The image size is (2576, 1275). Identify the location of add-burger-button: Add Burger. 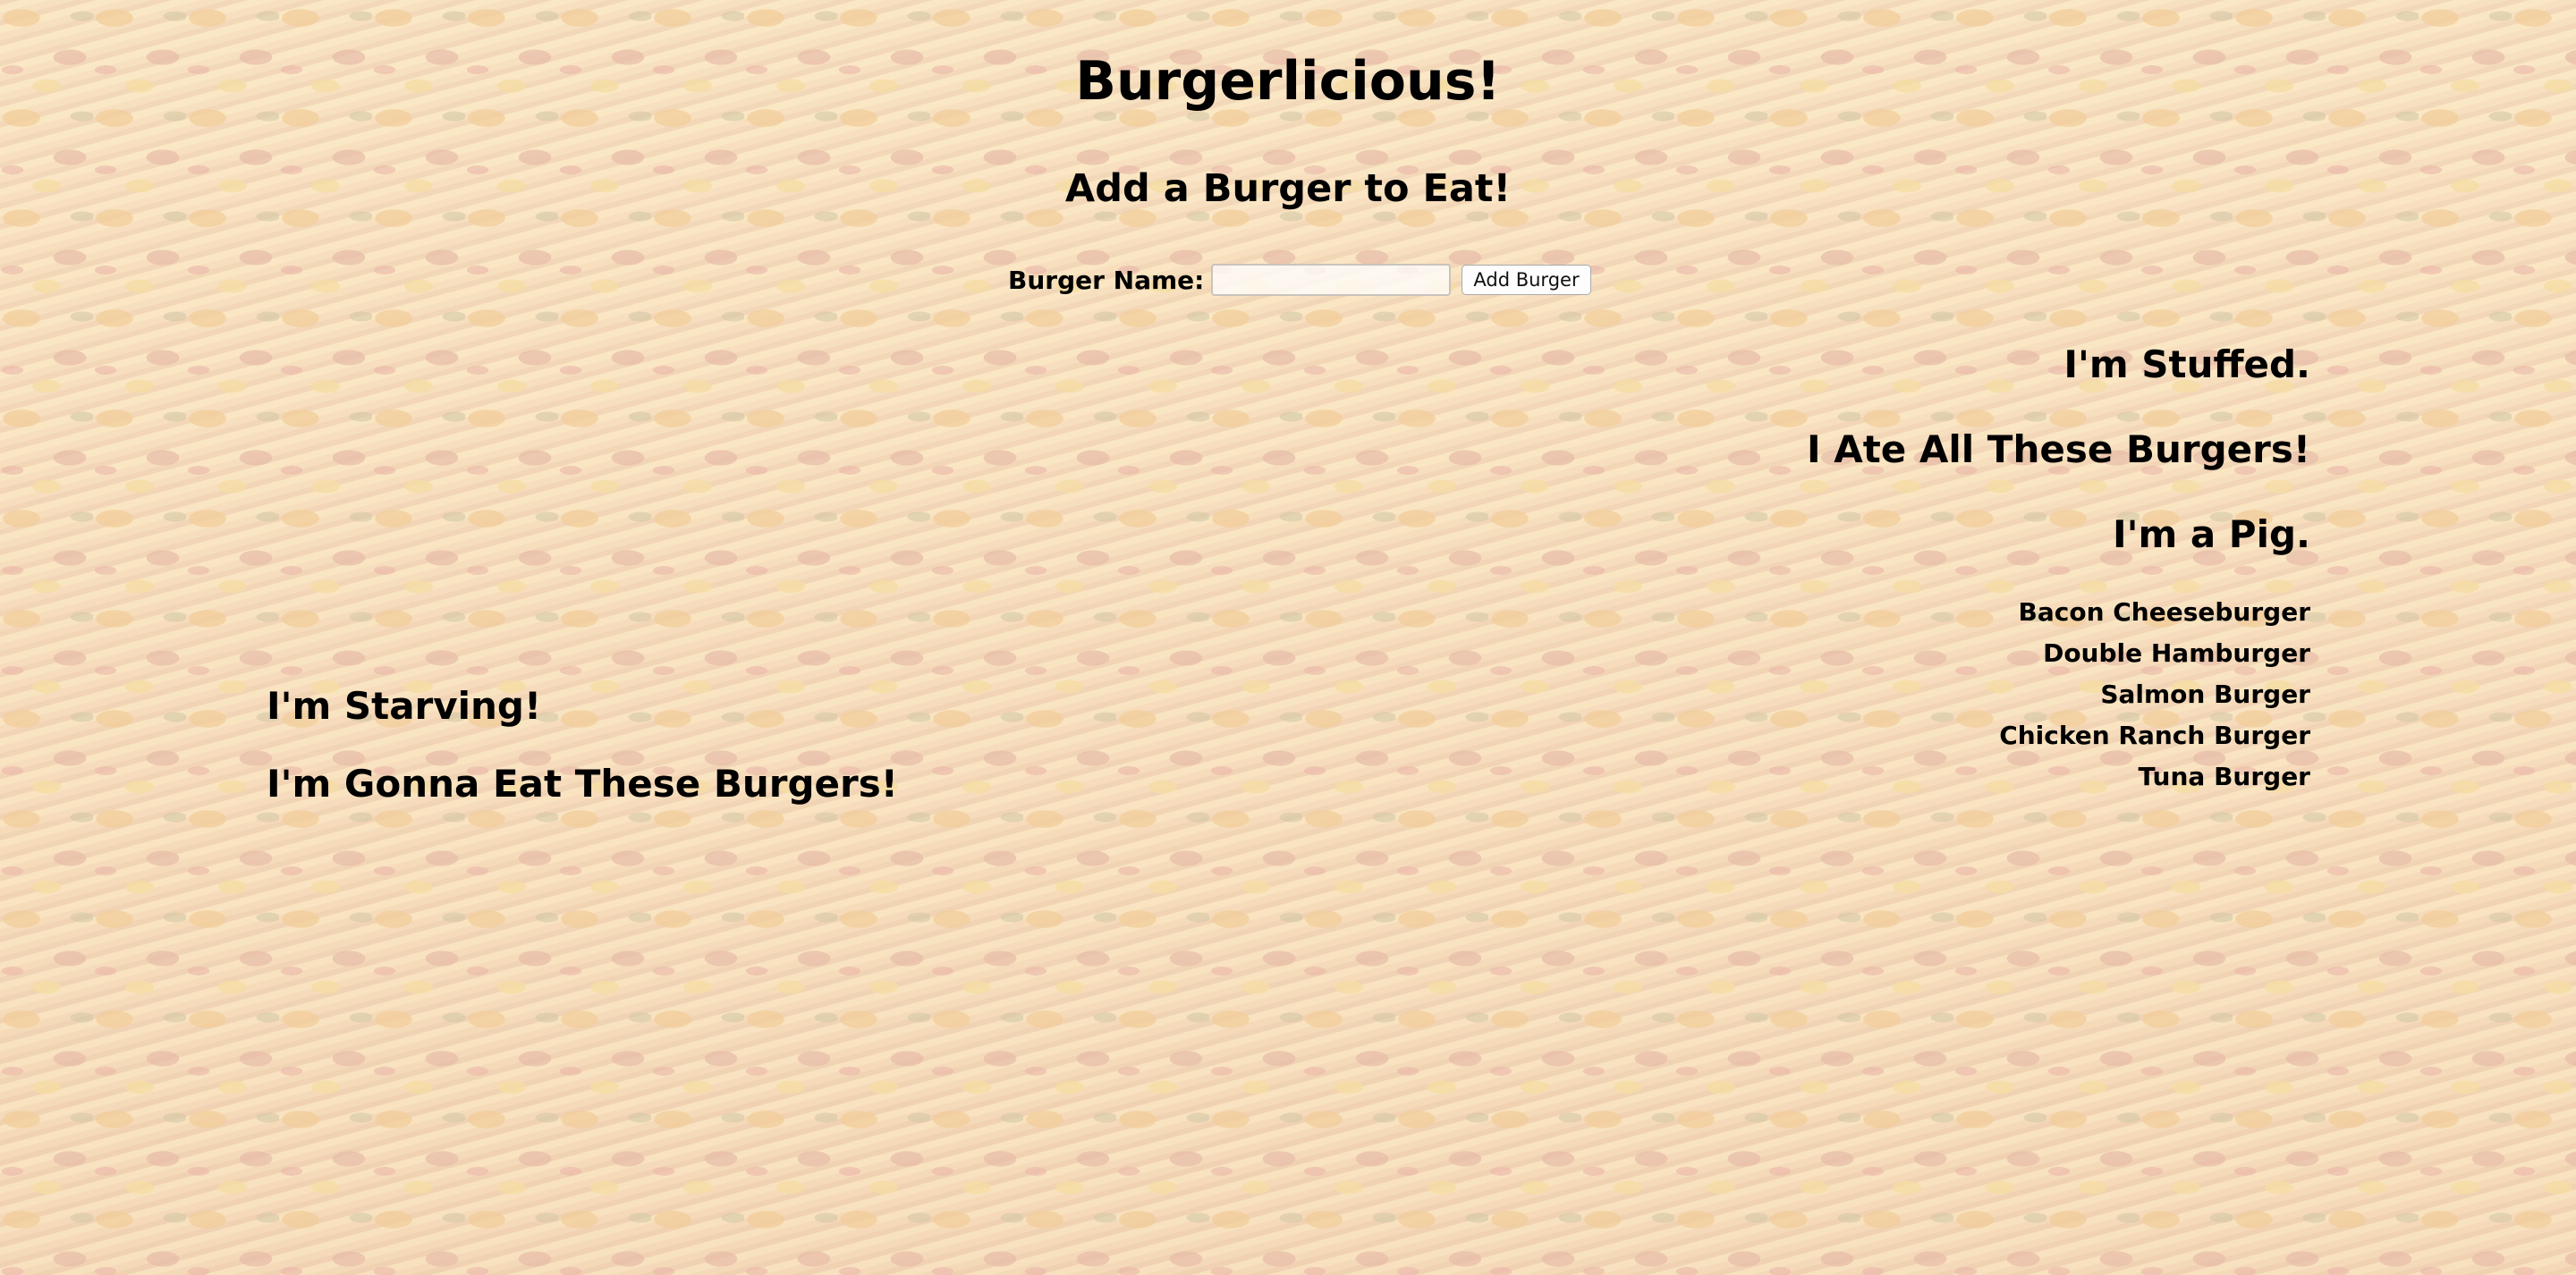
(1526, 280).